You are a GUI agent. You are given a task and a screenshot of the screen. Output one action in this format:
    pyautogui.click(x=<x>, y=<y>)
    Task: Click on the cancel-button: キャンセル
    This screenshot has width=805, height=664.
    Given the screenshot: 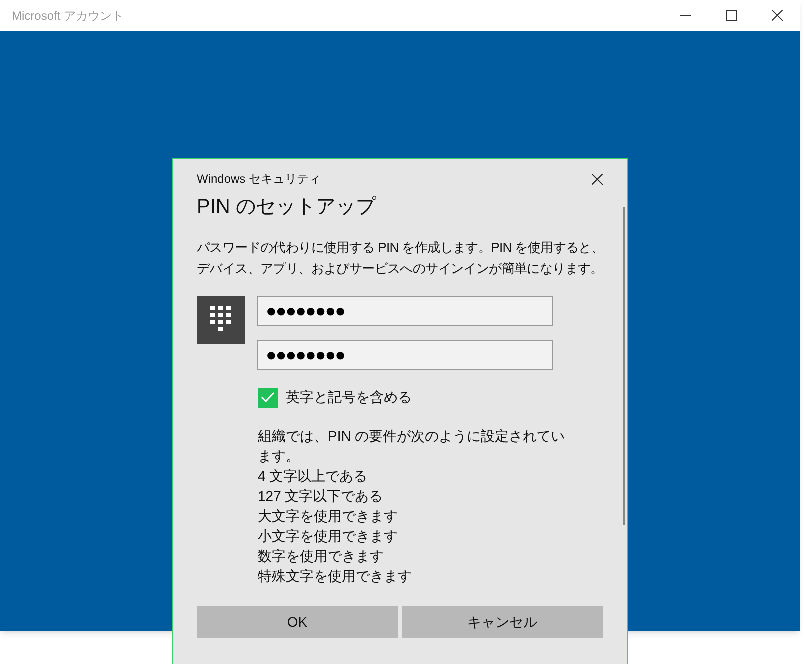 What is the action you would take?
    pyautogui.click(x=502, y=622)
    